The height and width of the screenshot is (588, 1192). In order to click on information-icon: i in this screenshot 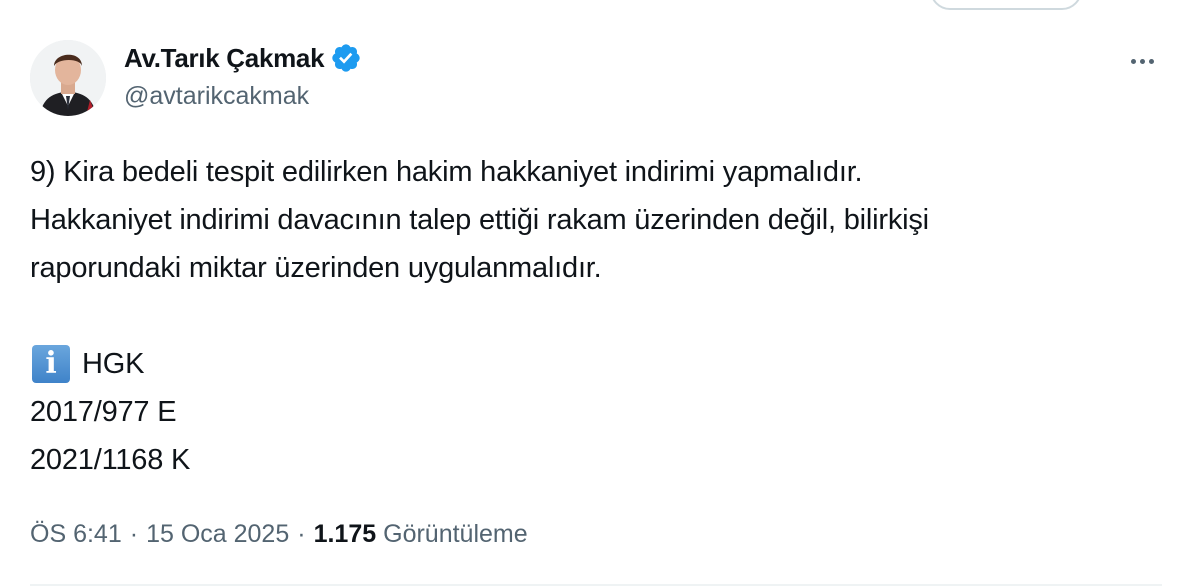, I will do `click(51, 364)`.